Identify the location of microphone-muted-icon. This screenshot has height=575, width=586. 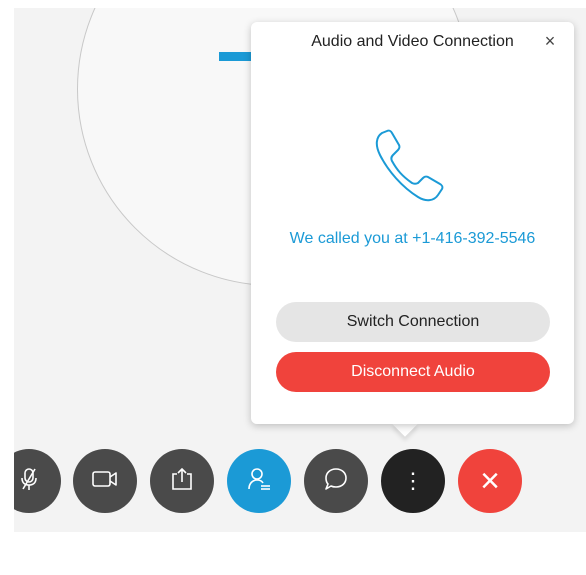
(29, 481).